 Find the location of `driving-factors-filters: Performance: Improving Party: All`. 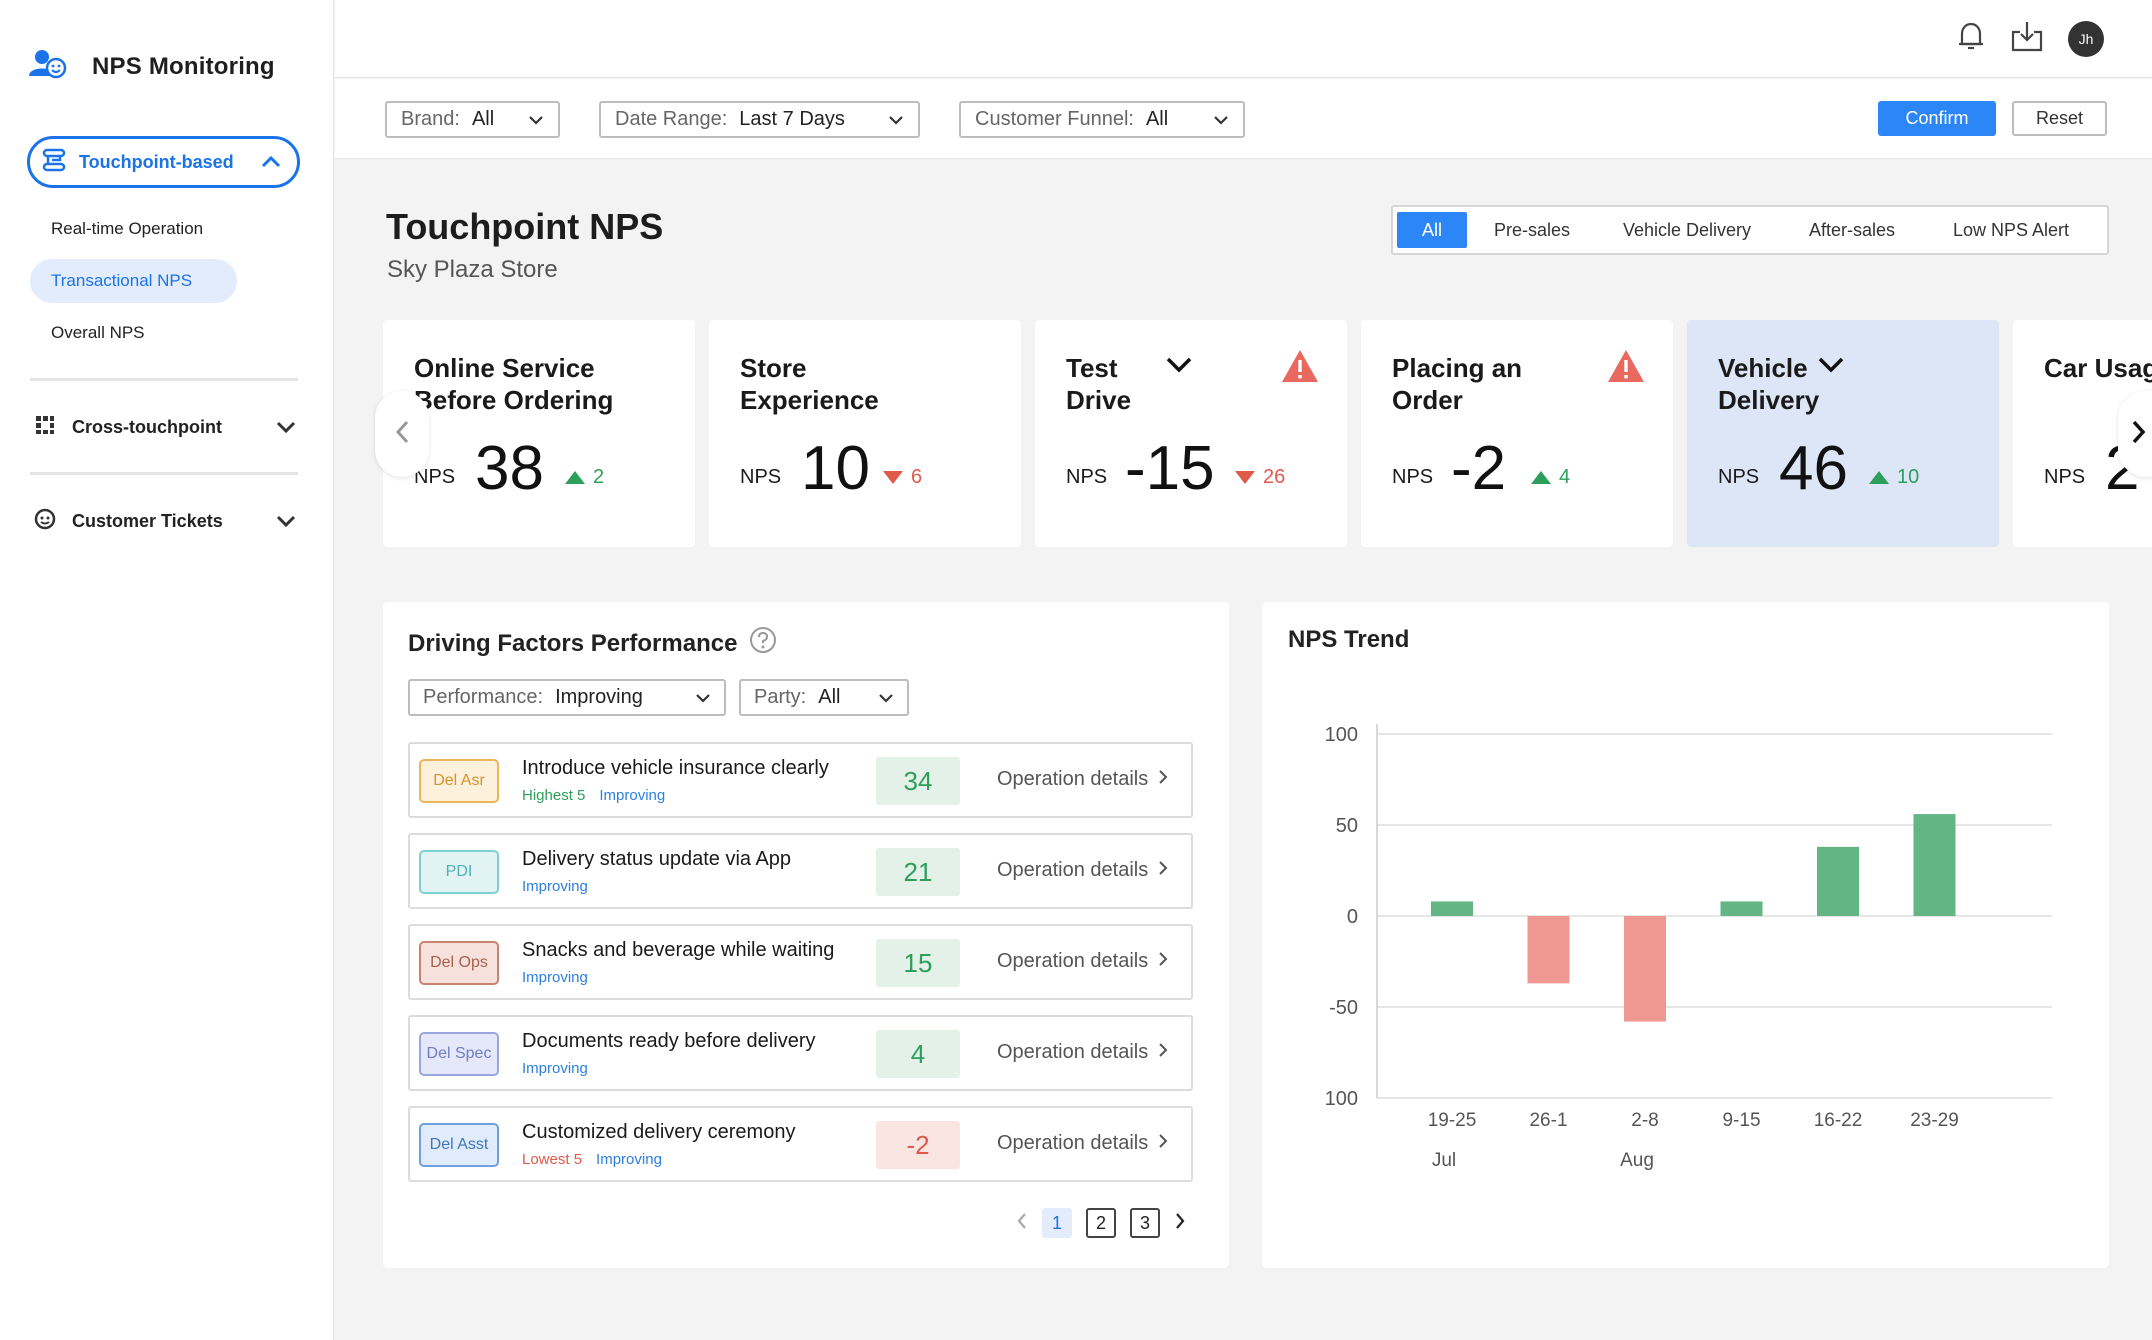

driving-factors-filters: Performance: Improving Party: All is located at coordinates (708, 698).